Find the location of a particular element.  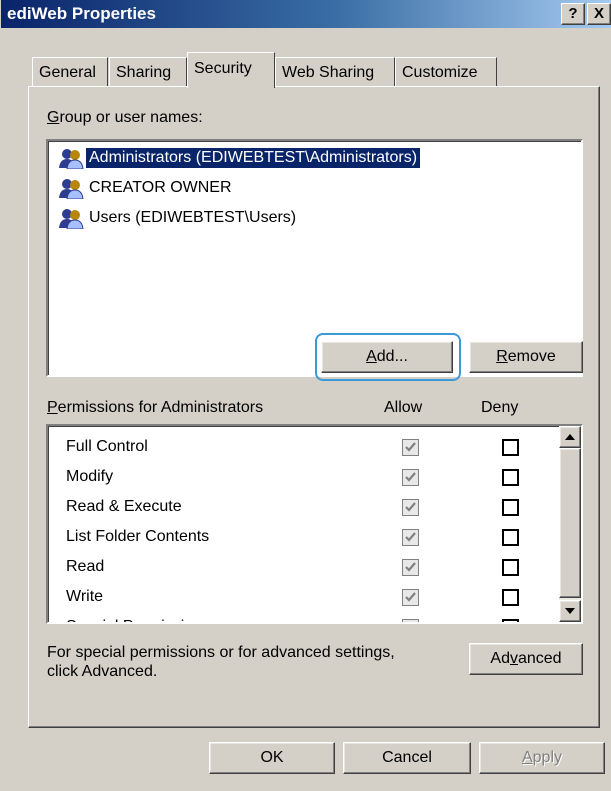

permission-name: Modify is located at coordinates (90, 476).